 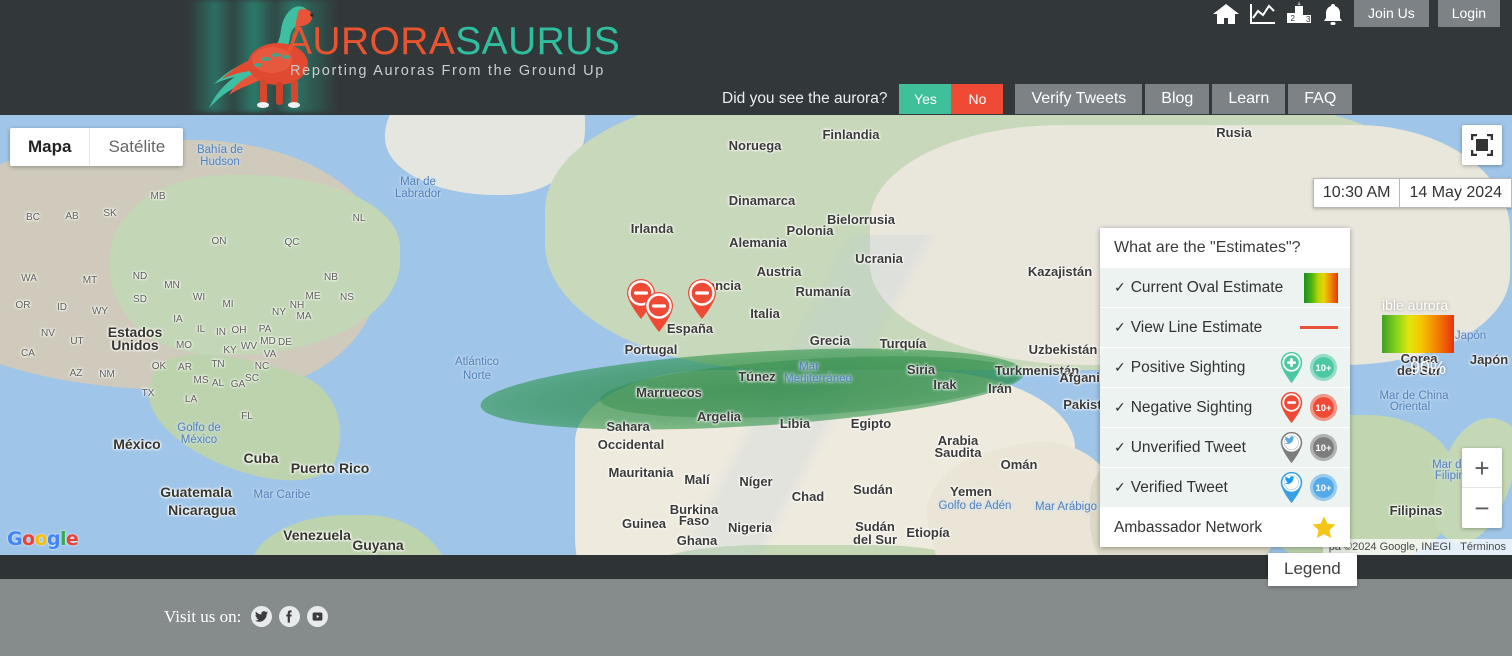 I want to click on bell-icon, so click(x=1333, y=14).